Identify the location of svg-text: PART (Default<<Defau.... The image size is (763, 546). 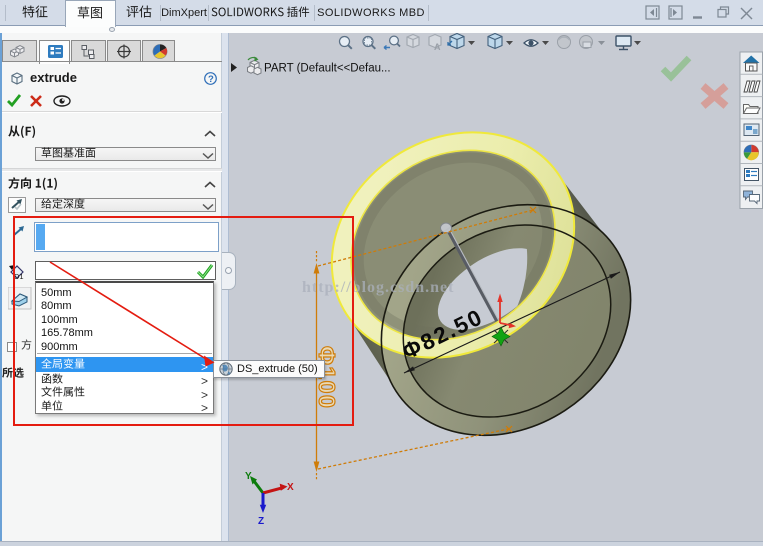
(327, 69).